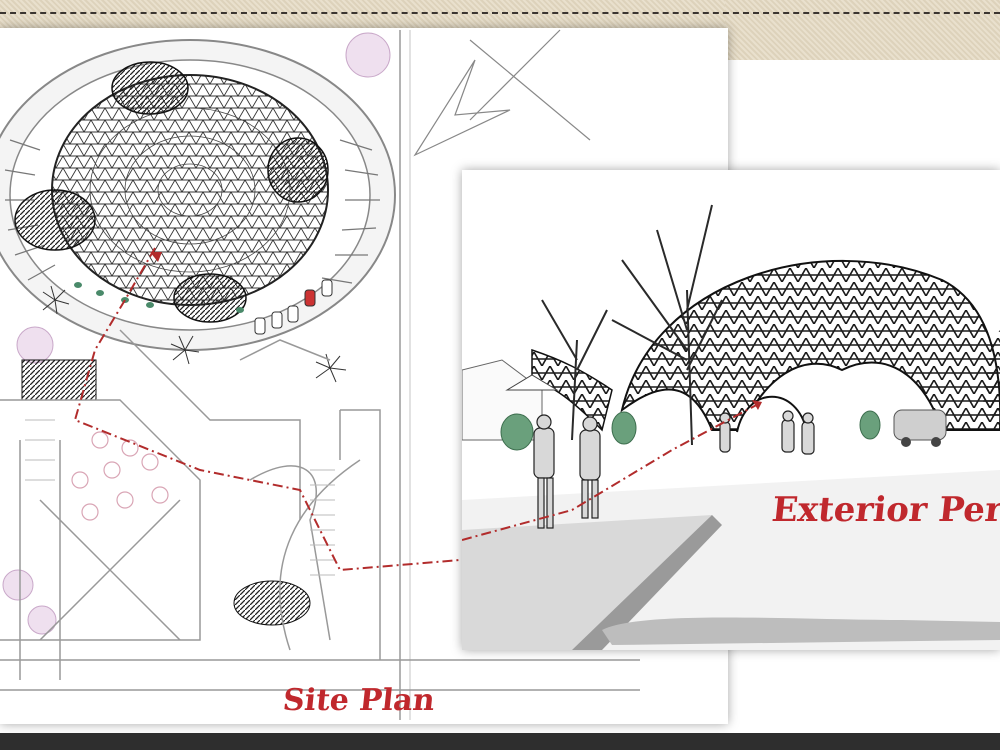 The image size is (1000, 750). What do you see at coordinates (272, 603) in the screenshot?
I see `secondary-canopy` at bounding box center [272, 603].